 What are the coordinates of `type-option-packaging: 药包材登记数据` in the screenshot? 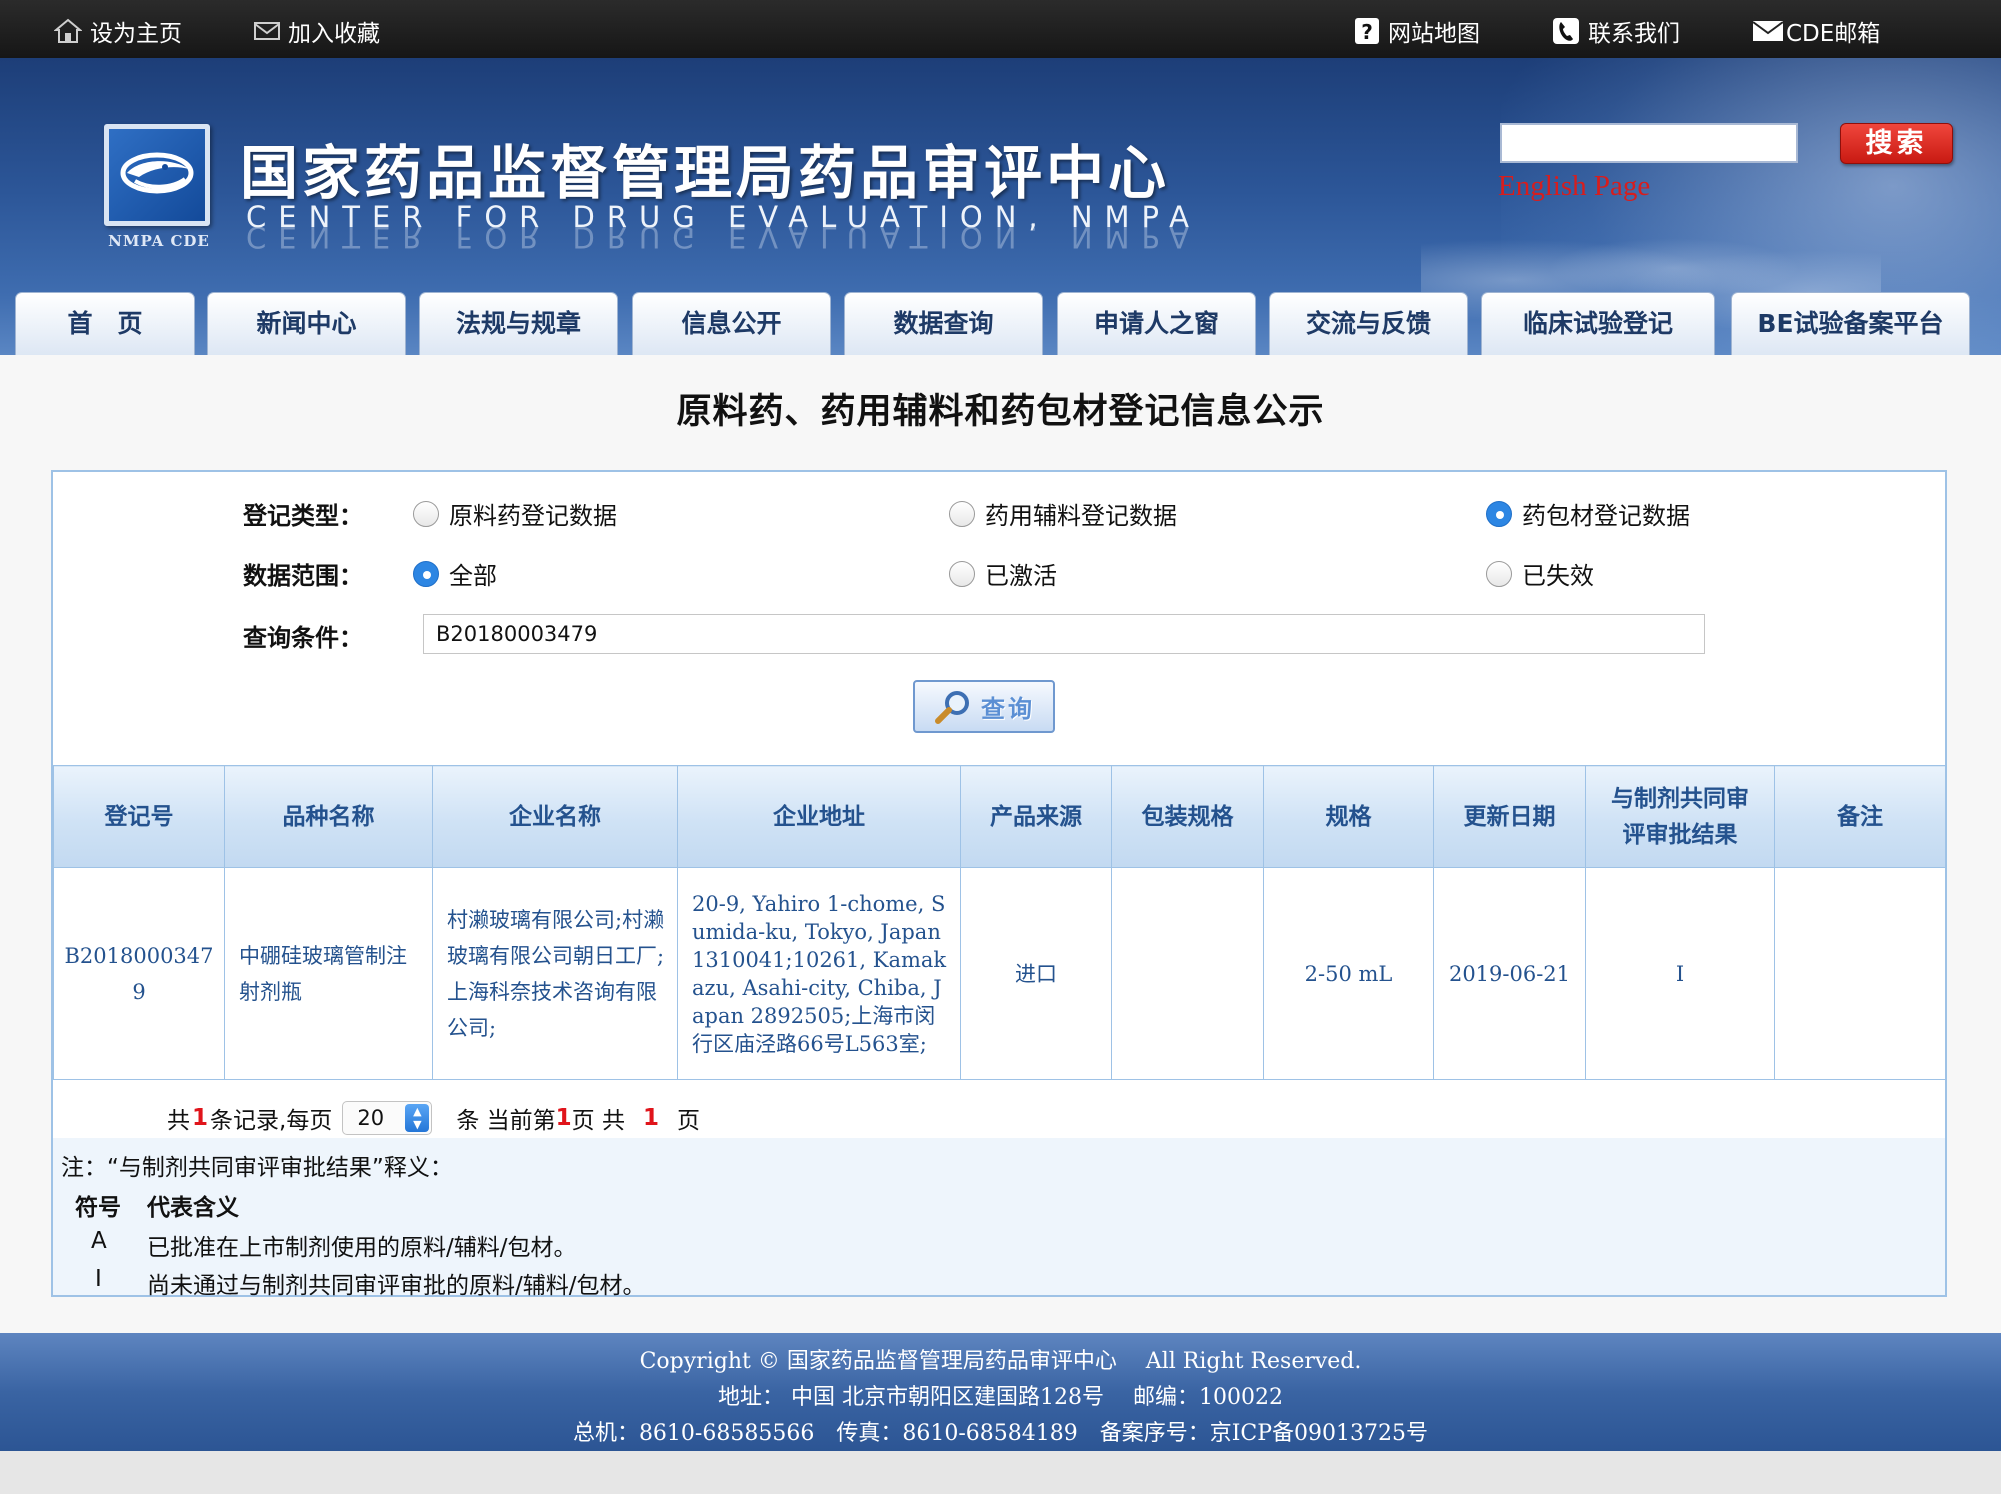 It's located at (1588, 513).